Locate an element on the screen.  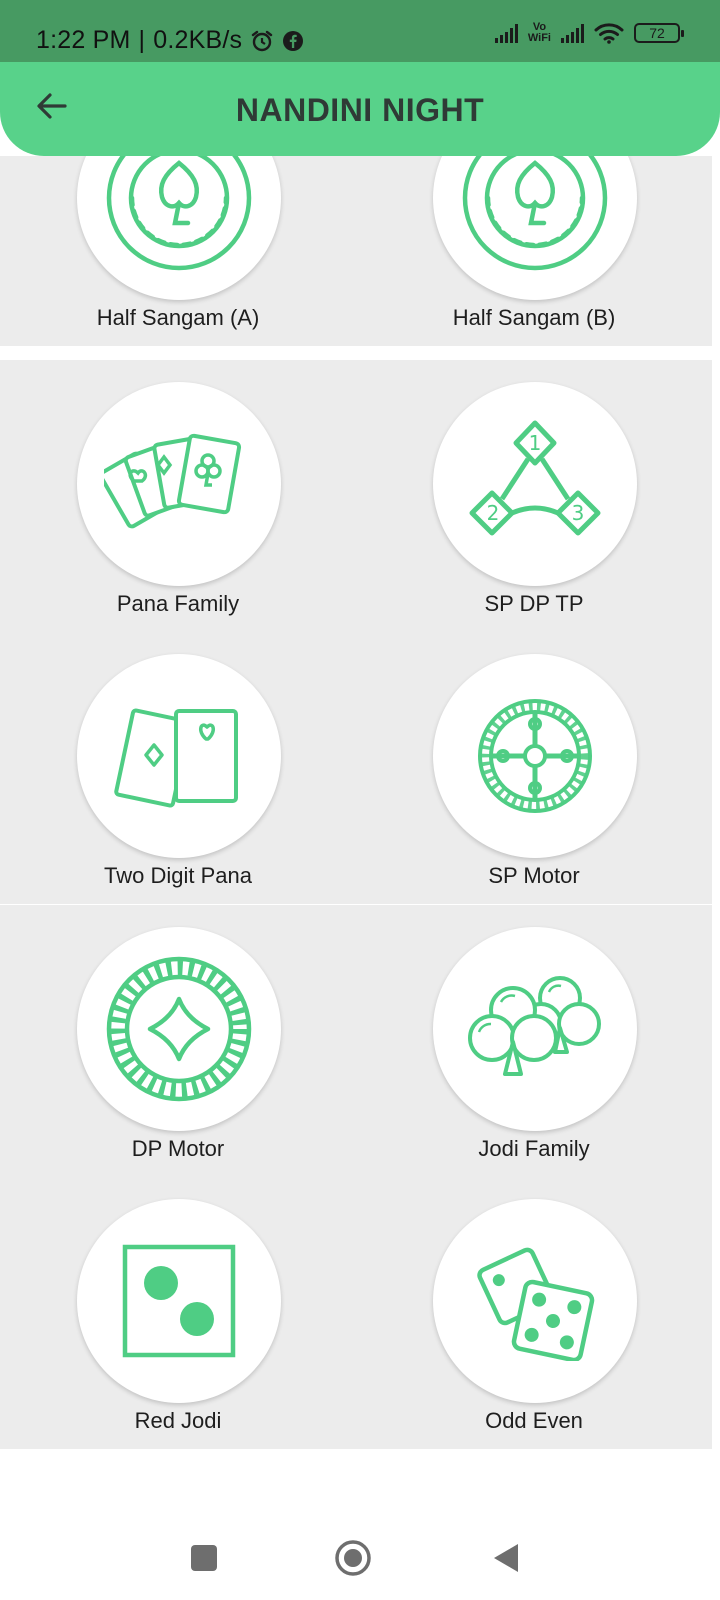
game-tile-sp-dp-tp: 1 2 3 SP DP TP is located at coordinates (534, 496).